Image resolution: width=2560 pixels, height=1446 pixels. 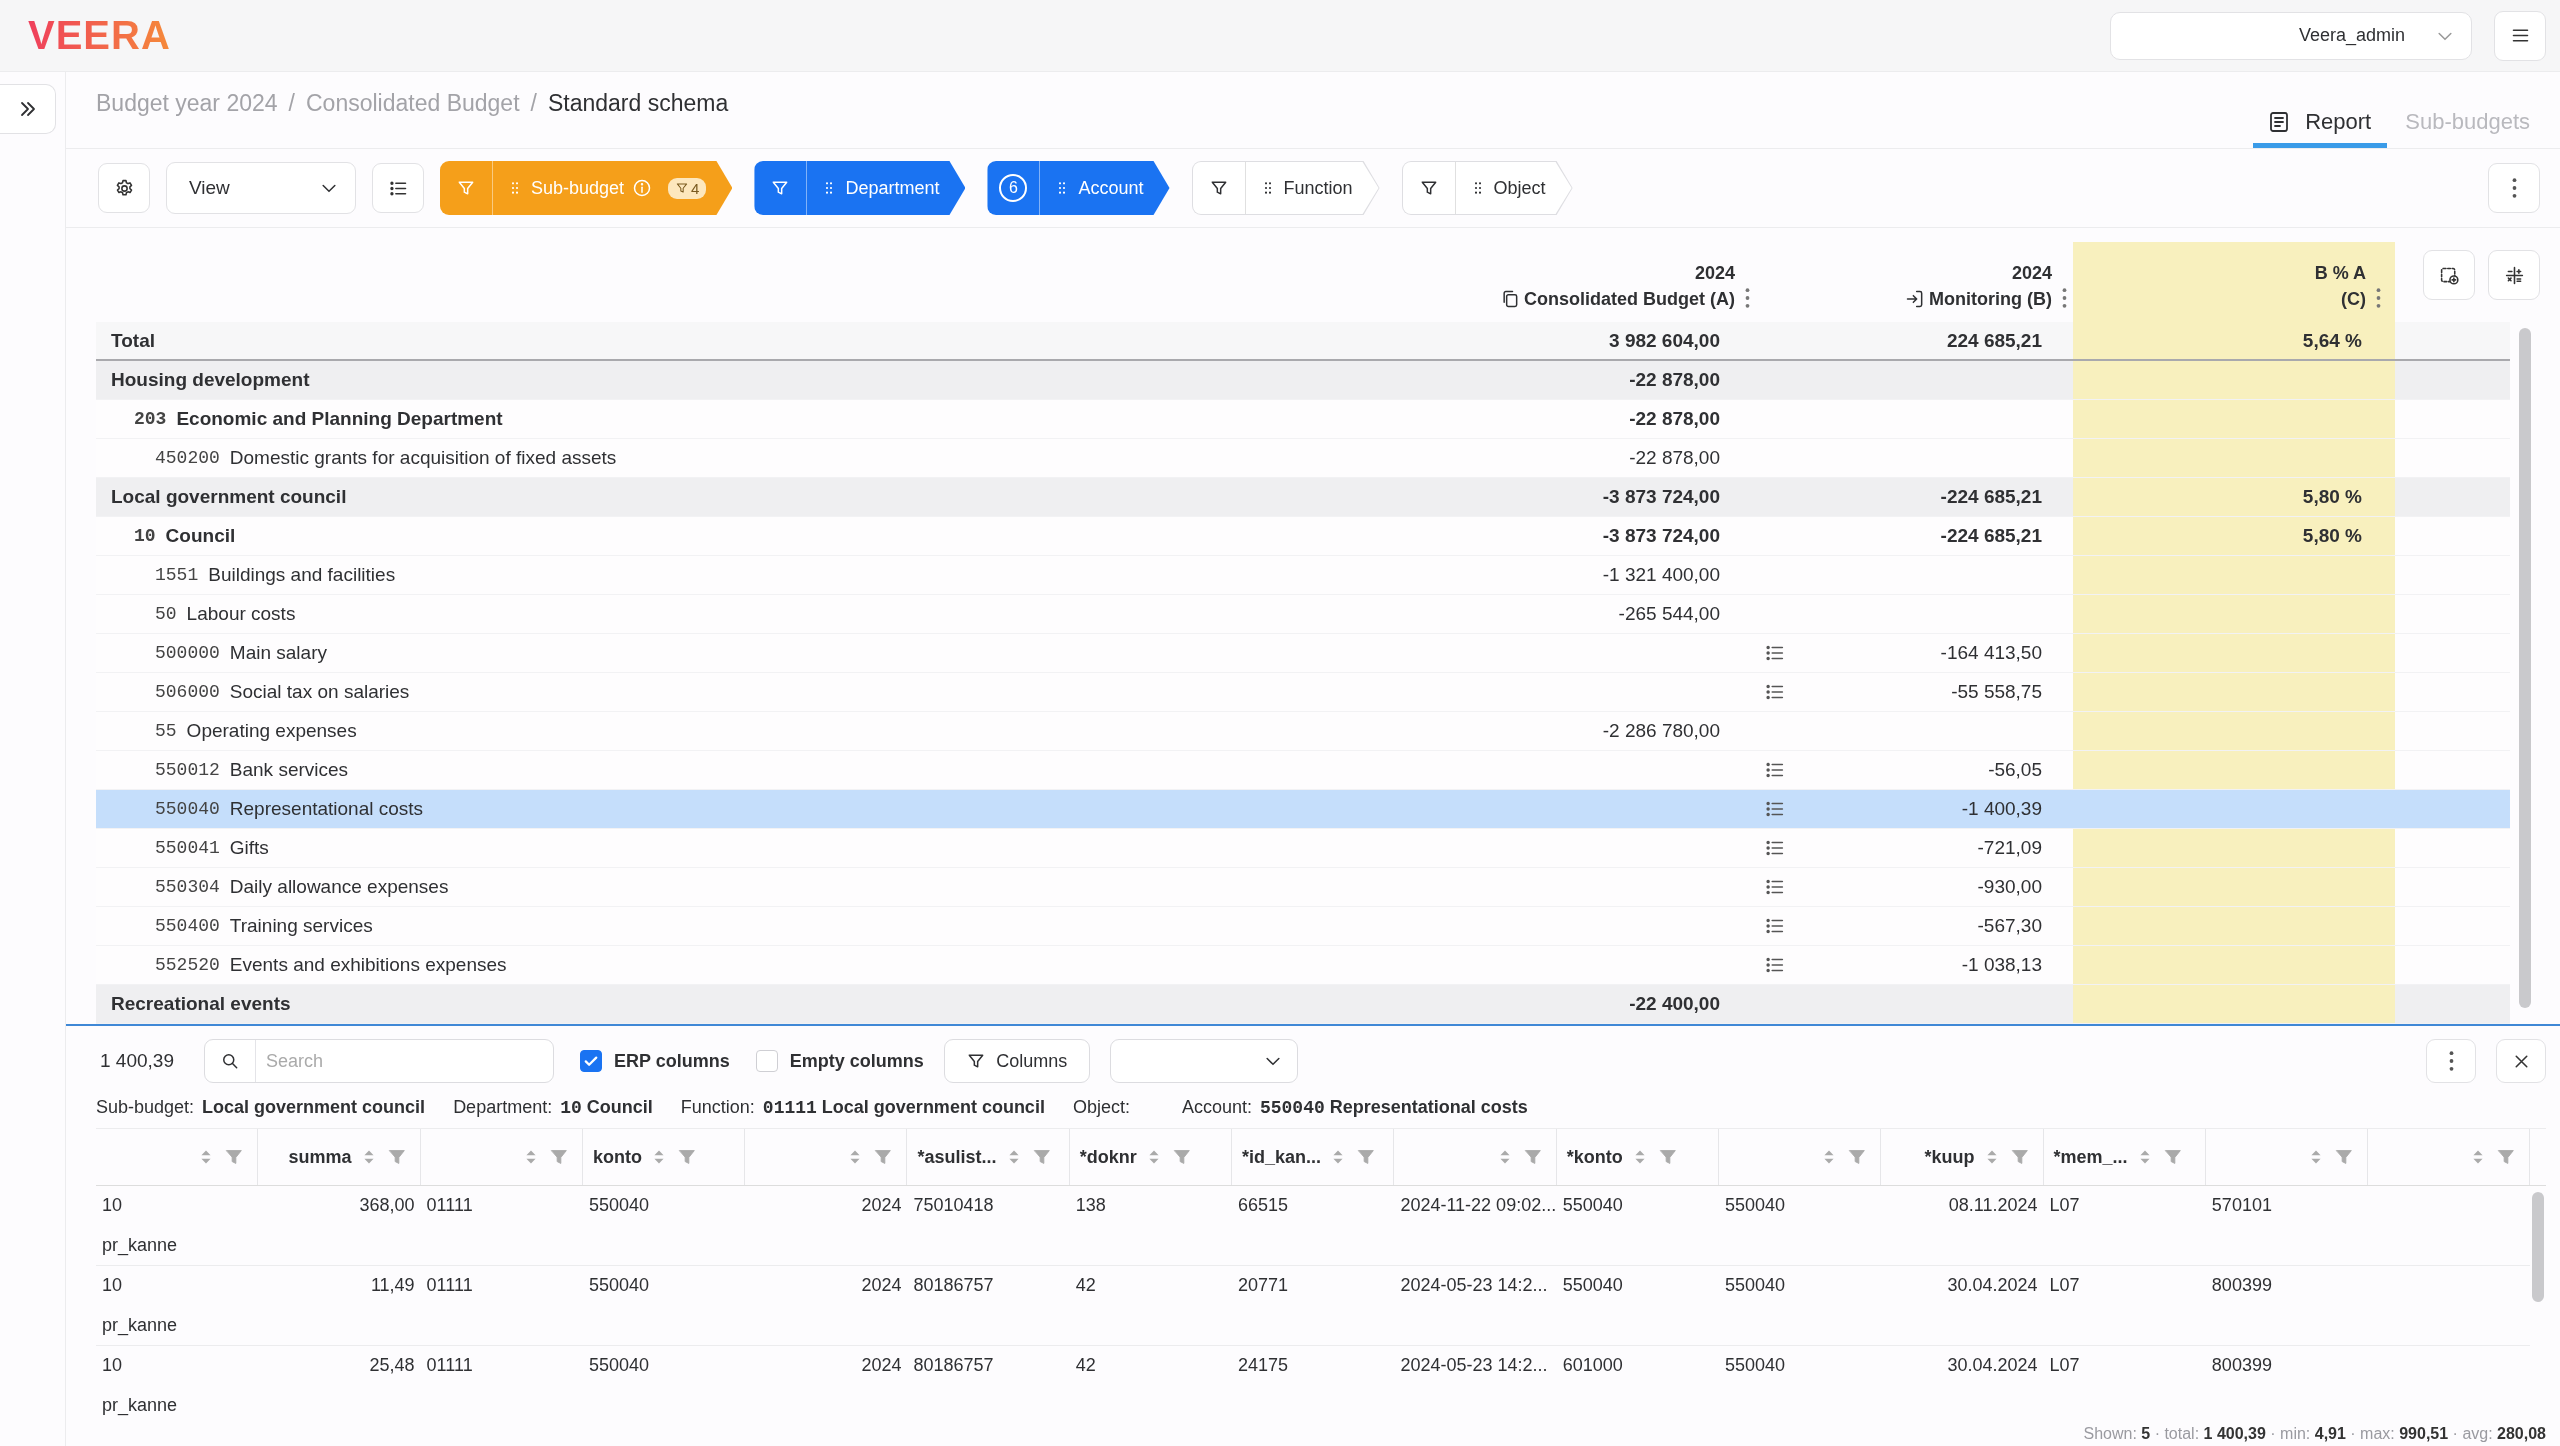 I want to click on table-row: 203 Economic and Planning Department -22 878,00, so click(x=1303, y=419).